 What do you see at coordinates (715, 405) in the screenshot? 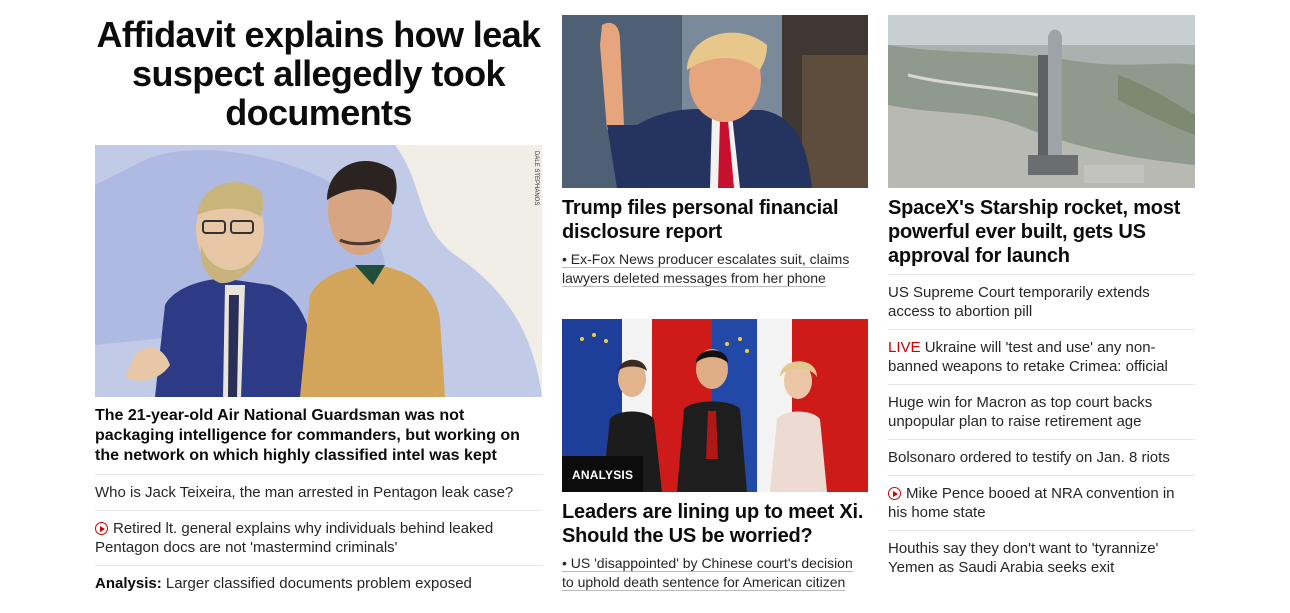
I see `xi-leaders-photo: ANALYSIS` at bounding box center [715, 405].